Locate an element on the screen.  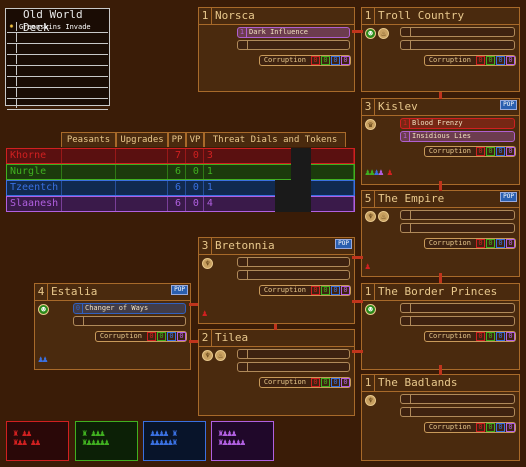
region-norsca: 1 Norsca 1 Dark Influence Corruption 0 0 0 0 is located at coordinates (276, 49).